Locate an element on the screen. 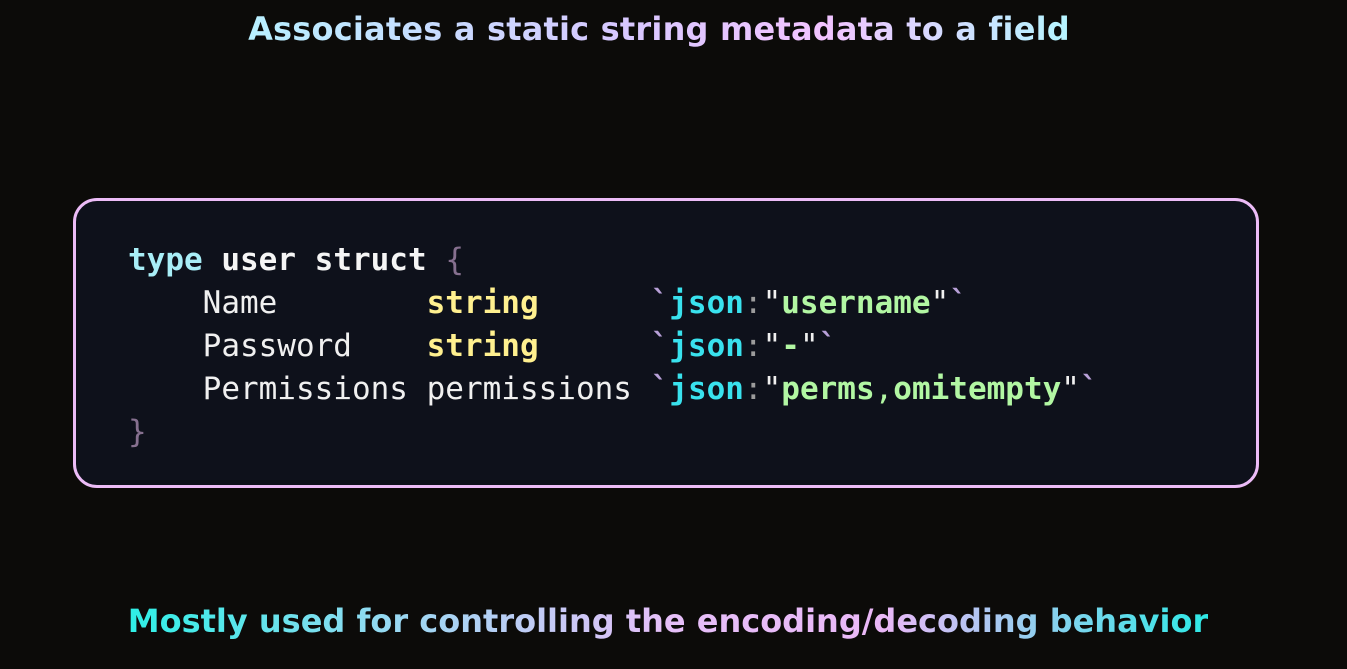  struct-name: user is located at coordinates (258, 260).